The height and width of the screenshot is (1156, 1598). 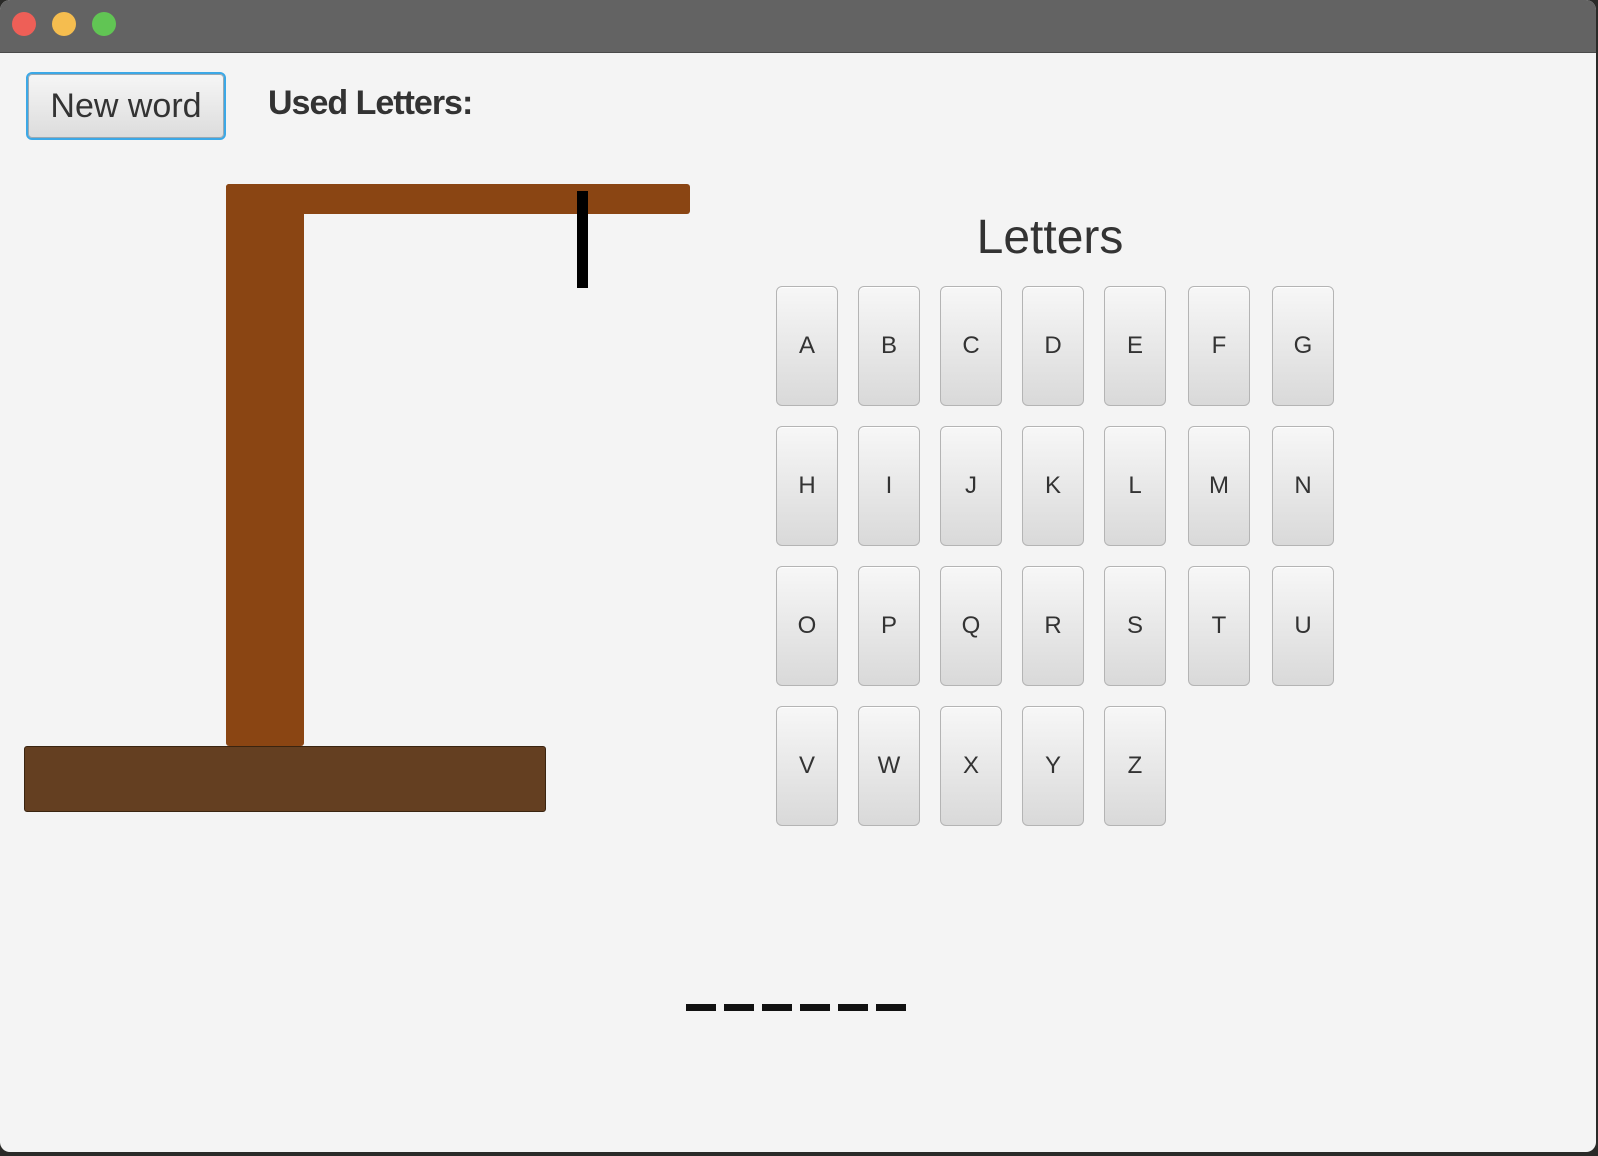 I want to click on letter-button-w: W, so click(x=889, y=766).